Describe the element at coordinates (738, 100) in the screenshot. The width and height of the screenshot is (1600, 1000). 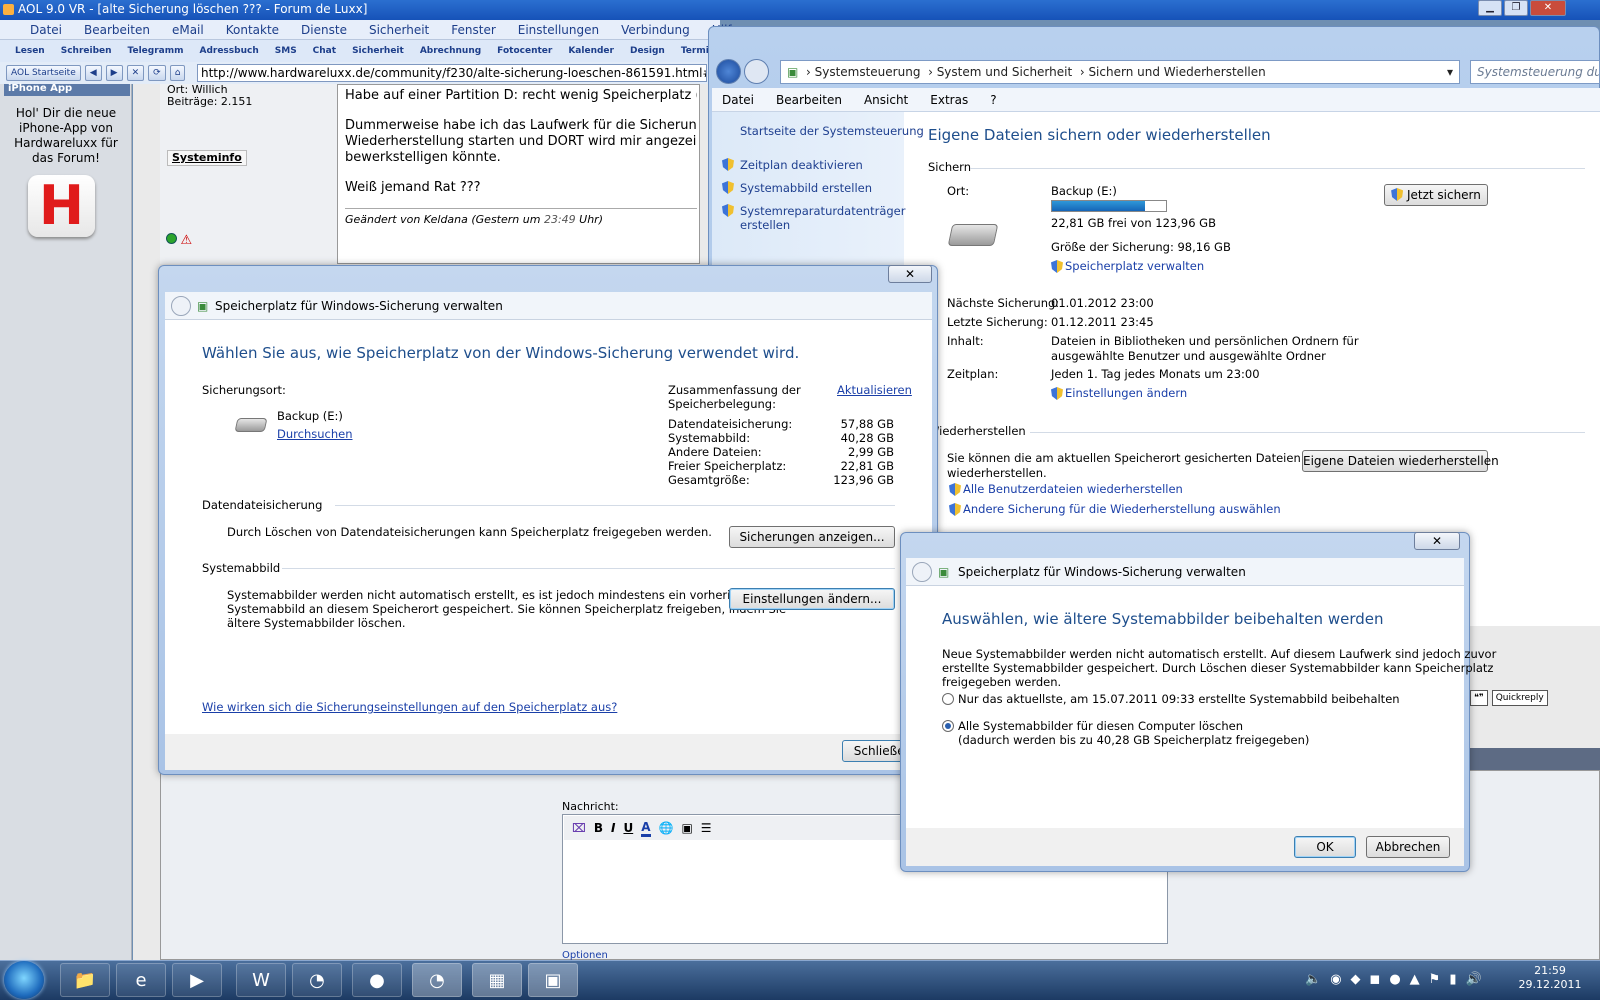
I see `cp-menu-datei: Datei` at that location.